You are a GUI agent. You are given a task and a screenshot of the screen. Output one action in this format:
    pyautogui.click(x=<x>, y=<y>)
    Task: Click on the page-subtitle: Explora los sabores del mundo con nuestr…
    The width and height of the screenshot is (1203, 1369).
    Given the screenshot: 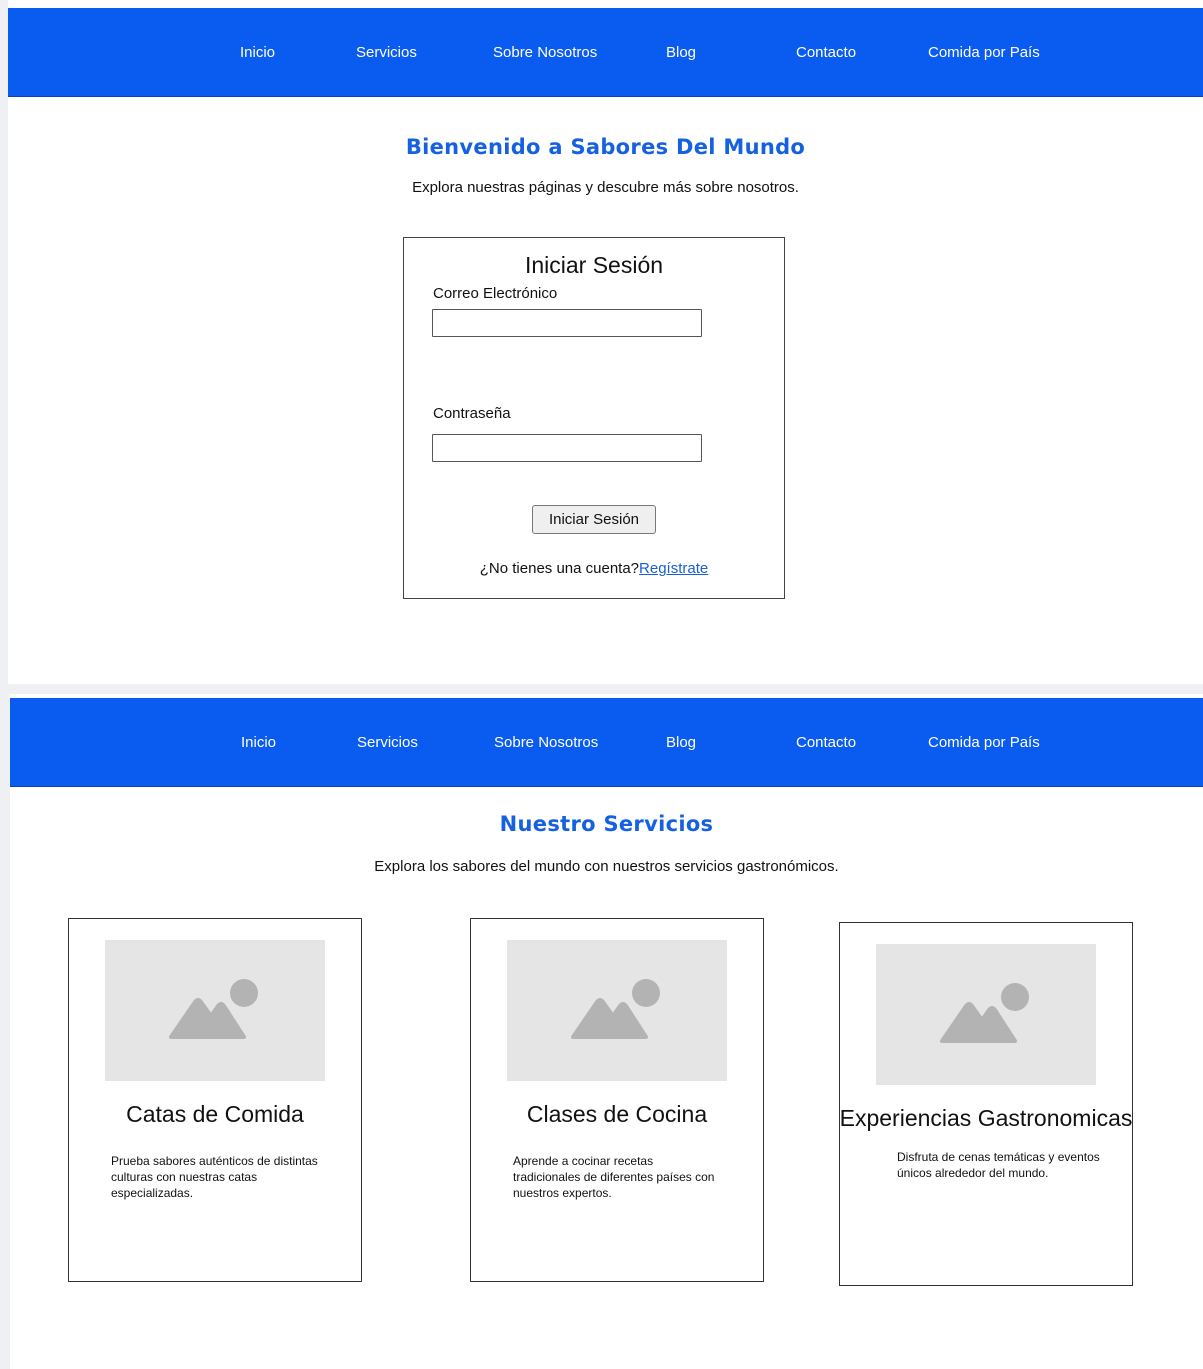 What is the action you would take?
    pyautogui.click(x=606, y=866)
    